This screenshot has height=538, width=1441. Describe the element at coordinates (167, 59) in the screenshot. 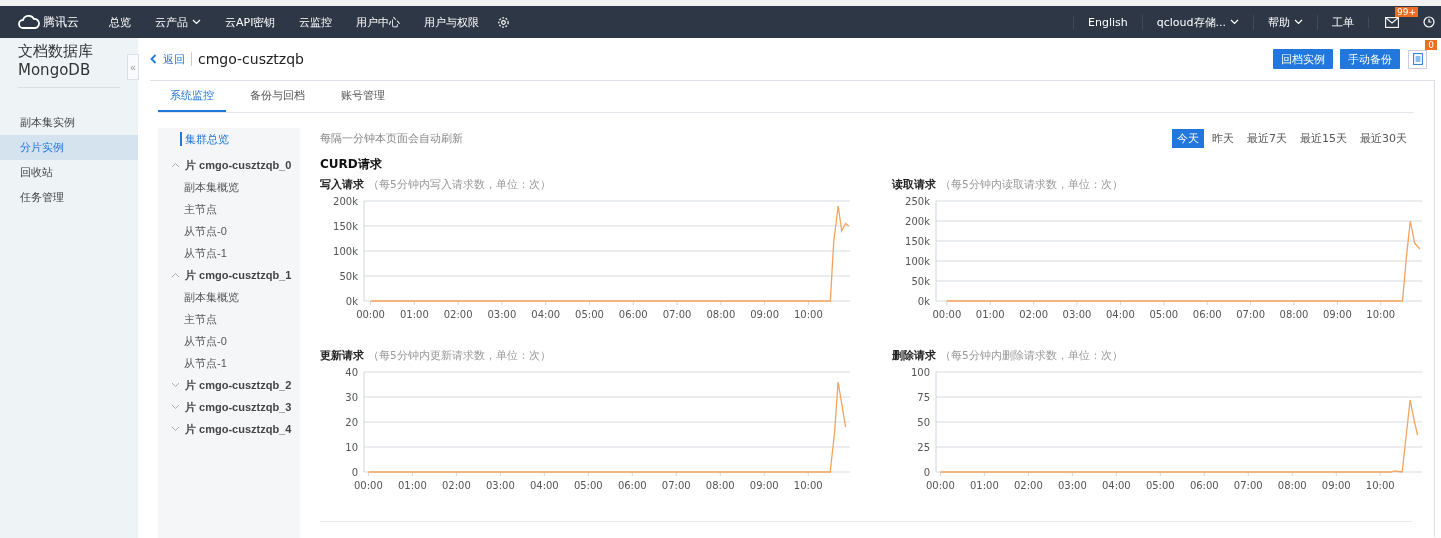

I see `back-link: 返回` at that location.